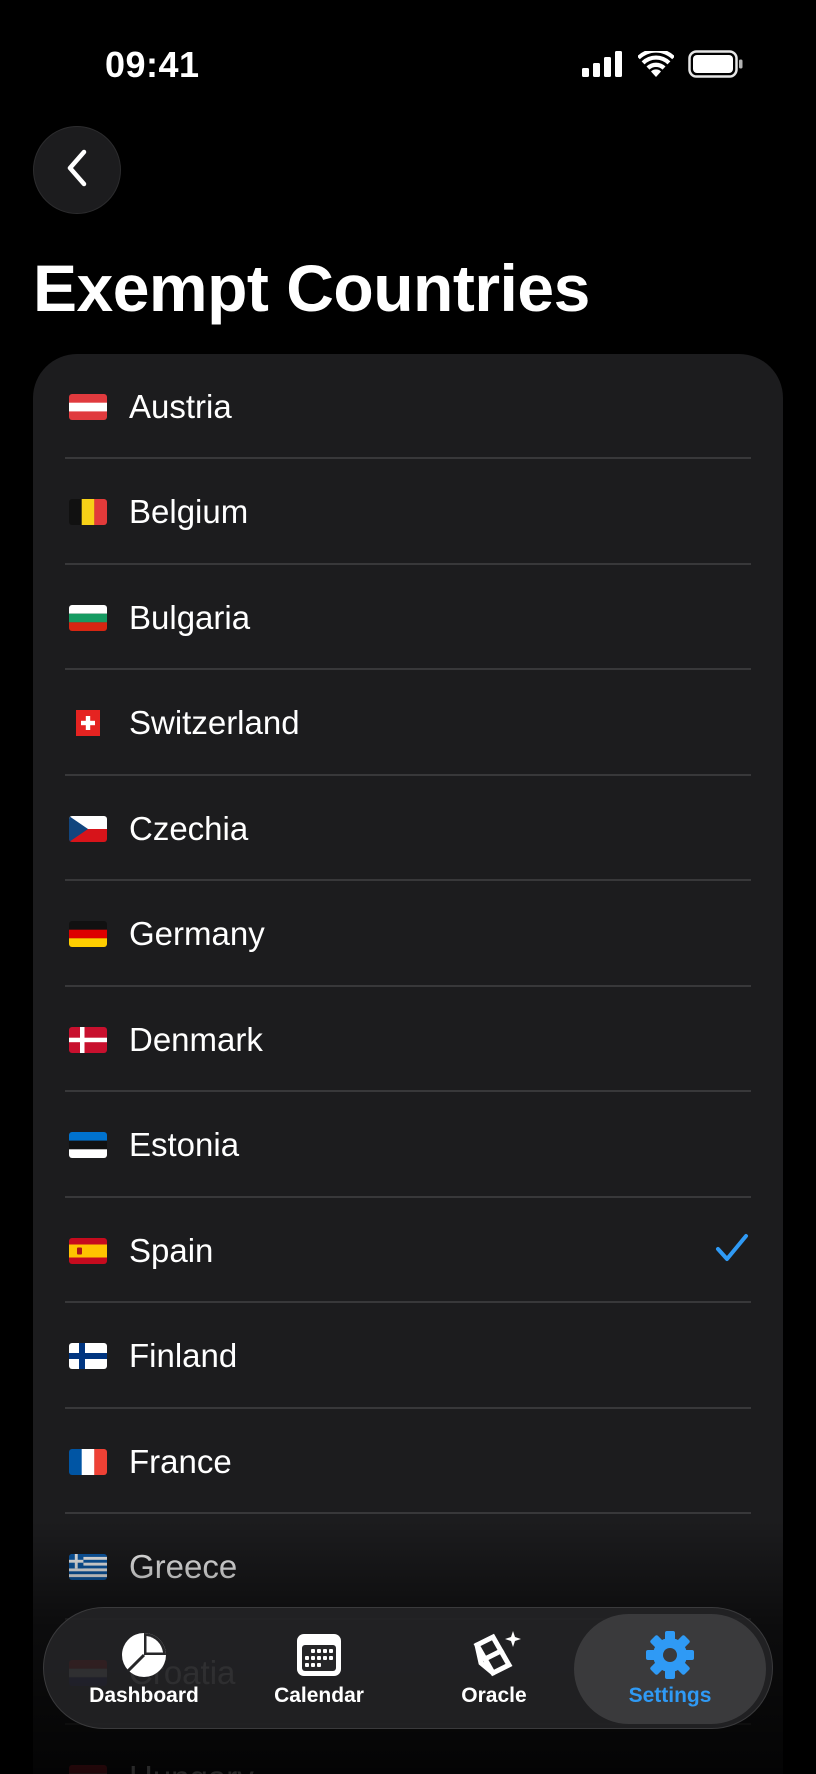  What do you see at coordinates (408, 1145) in the screenshot?
I see `country-row-estonia: Estonia` at bounding box center [408, 1145].